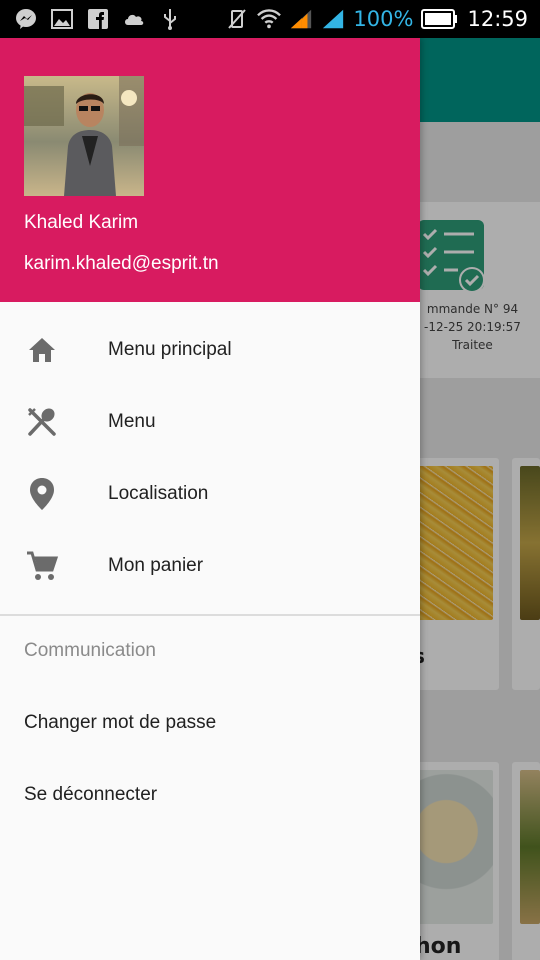 The image size is (540, 960). I want to click on nav-item-mon-panier: Mon panier, so click(210, 566).